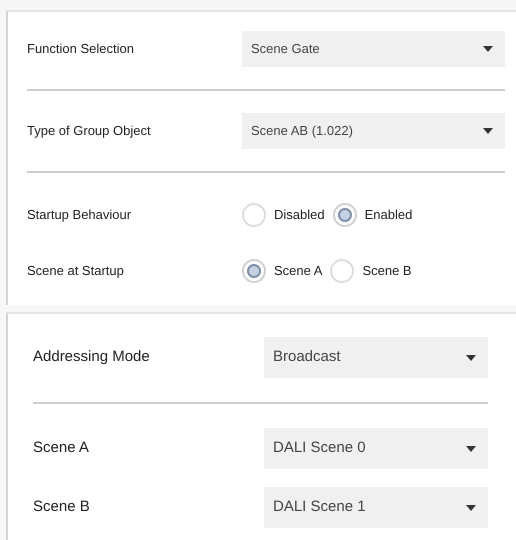 This screenshot has width=516, height=540. I want to click on field-label: Scene B, so click(62, 507).